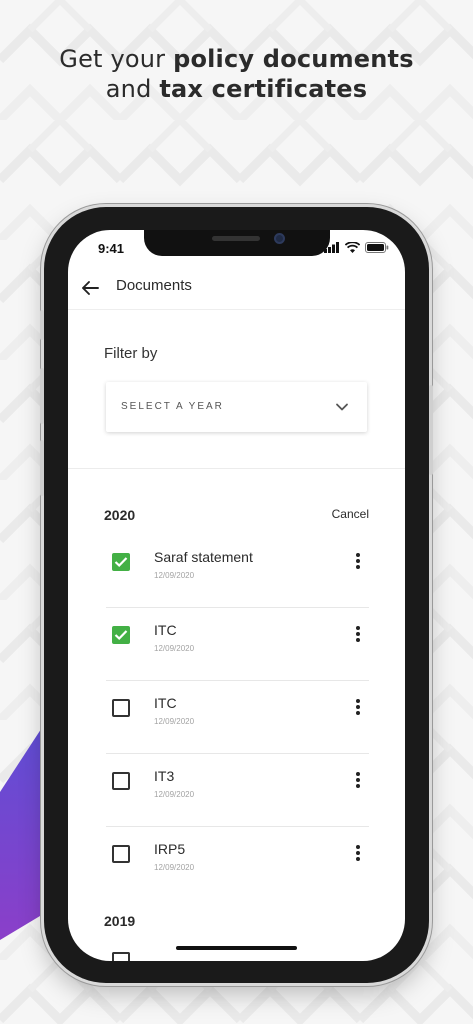 This screenshot has height=1024, width=473. Describe the element at coordinates (131, 353) in the screenshot. I see `filter-label: Filter by` at that location.